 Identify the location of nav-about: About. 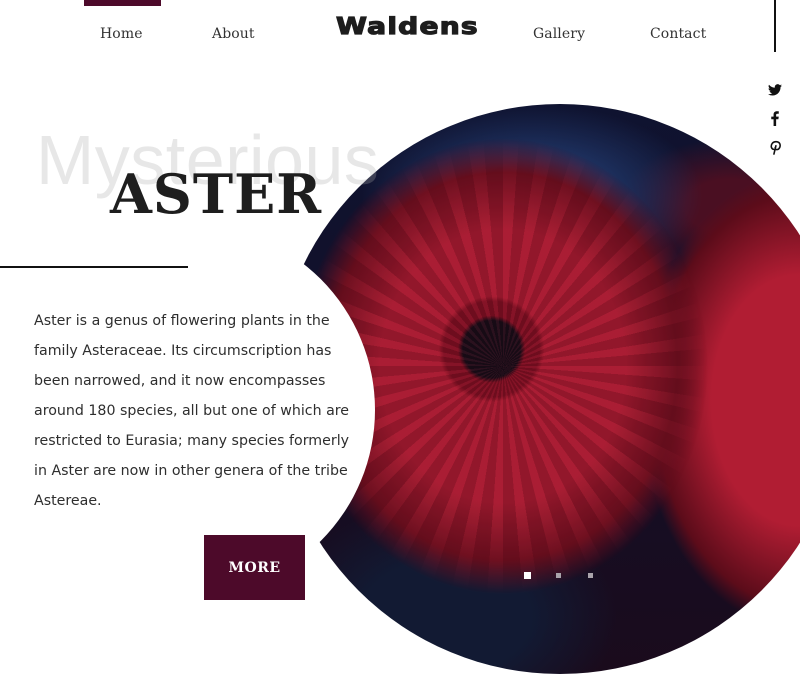
(233, 34).